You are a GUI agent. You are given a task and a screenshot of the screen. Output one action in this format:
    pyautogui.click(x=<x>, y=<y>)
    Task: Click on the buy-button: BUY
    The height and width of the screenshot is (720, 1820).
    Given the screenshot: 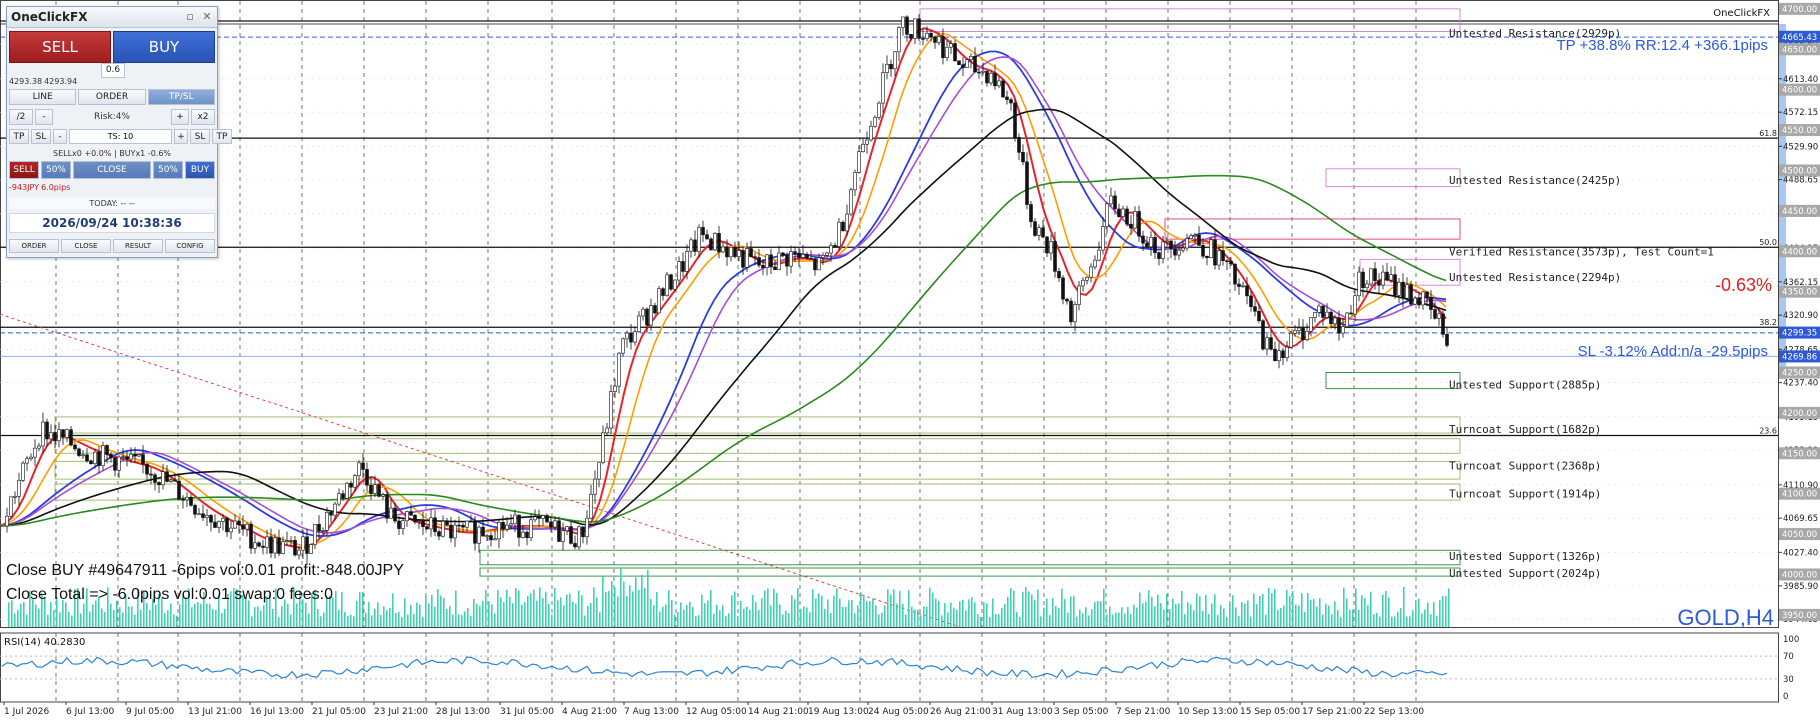 What is the action you would take?
    pyautogui.click(x=164, y=47)
    